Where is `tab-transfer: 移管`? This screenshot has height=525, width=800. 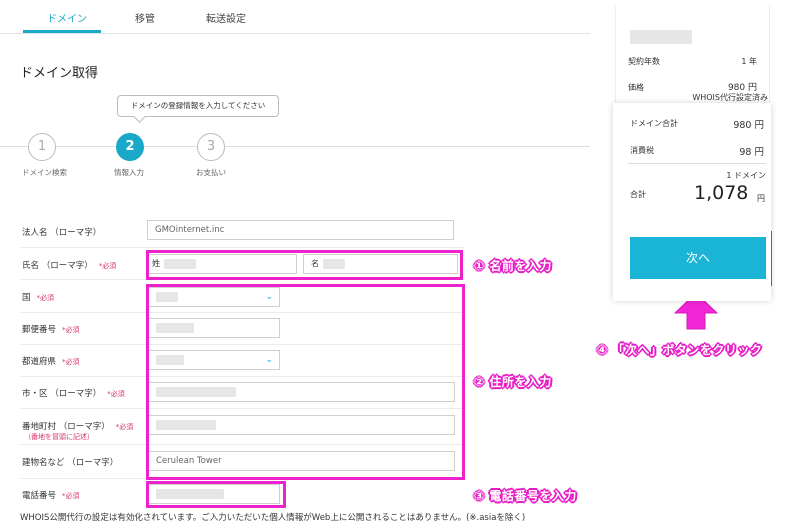
tab-transfer: 移管 is located at coordinates (145, 17).